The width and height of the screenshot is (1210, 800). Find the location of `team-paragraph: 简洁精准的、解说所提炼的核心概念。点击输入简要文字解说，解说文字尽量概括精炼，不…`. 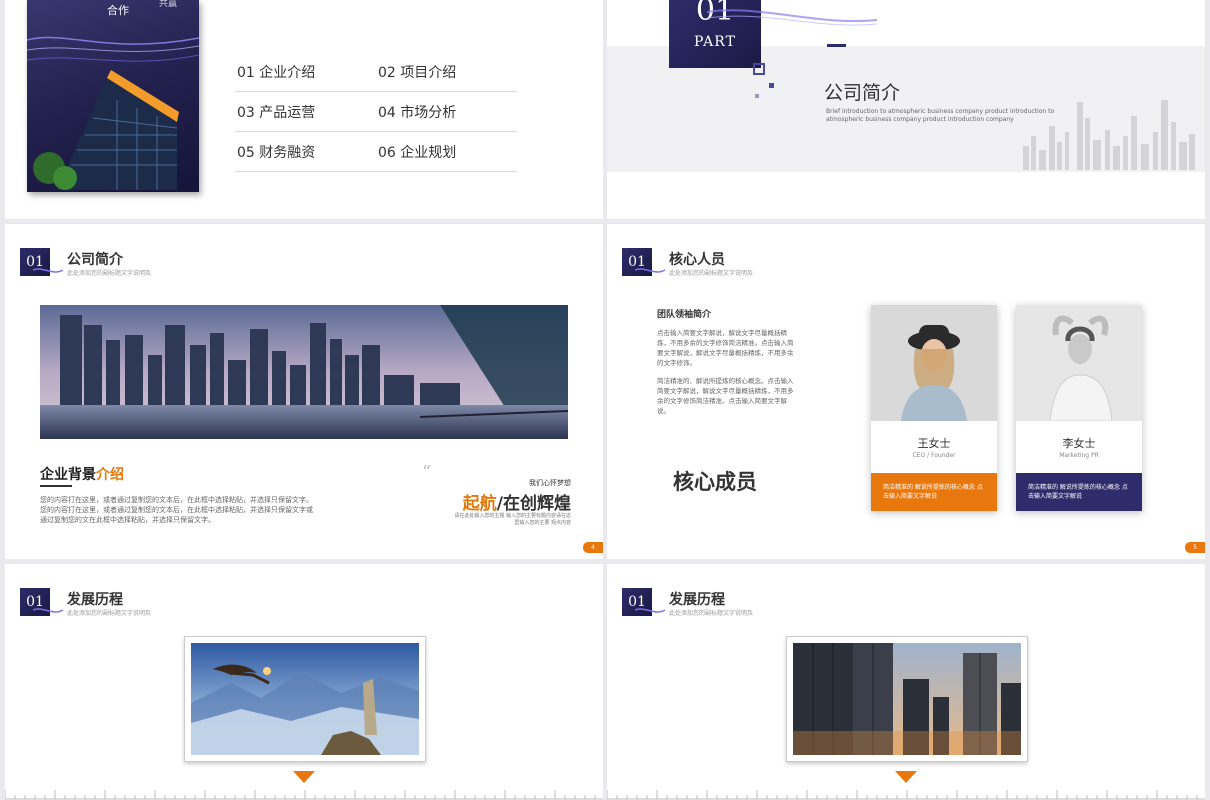

team-paragraph: 简洁精准的、解说所提炼的核心概念。点击输入简要文字解说，解说文字尽量概括精炼，不… is located at coordinates (725, 396).